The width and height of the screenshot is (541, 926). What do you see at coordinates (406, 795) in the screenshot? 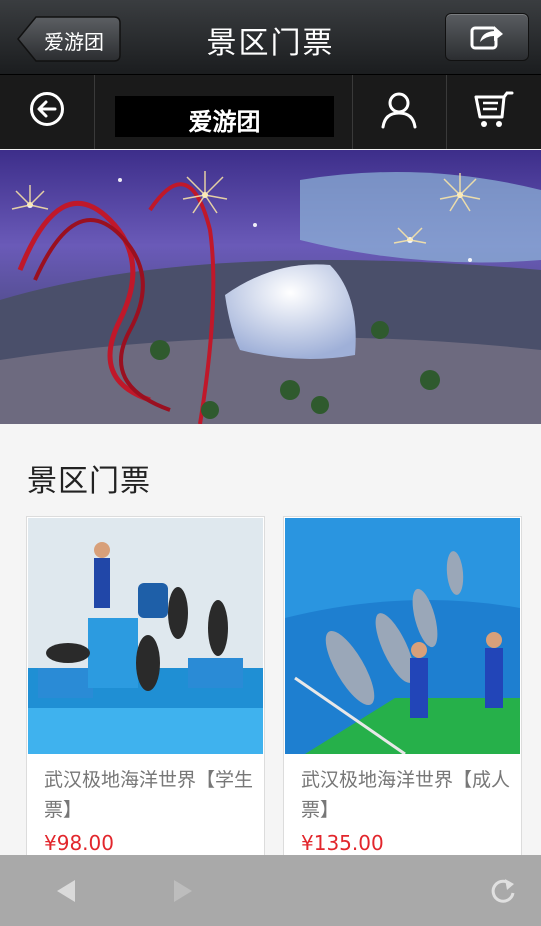
I see `product-name: 武汉极地海洋世界【成人票】` at bounding box center [406, 795].